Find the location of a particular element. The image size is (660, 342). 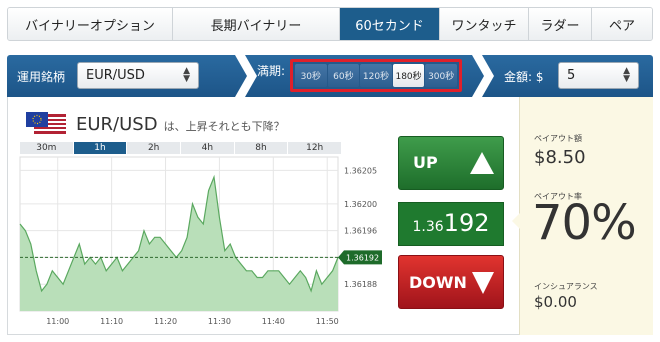

expiry-300s: 300秒 is located at coordinates (441, 75).